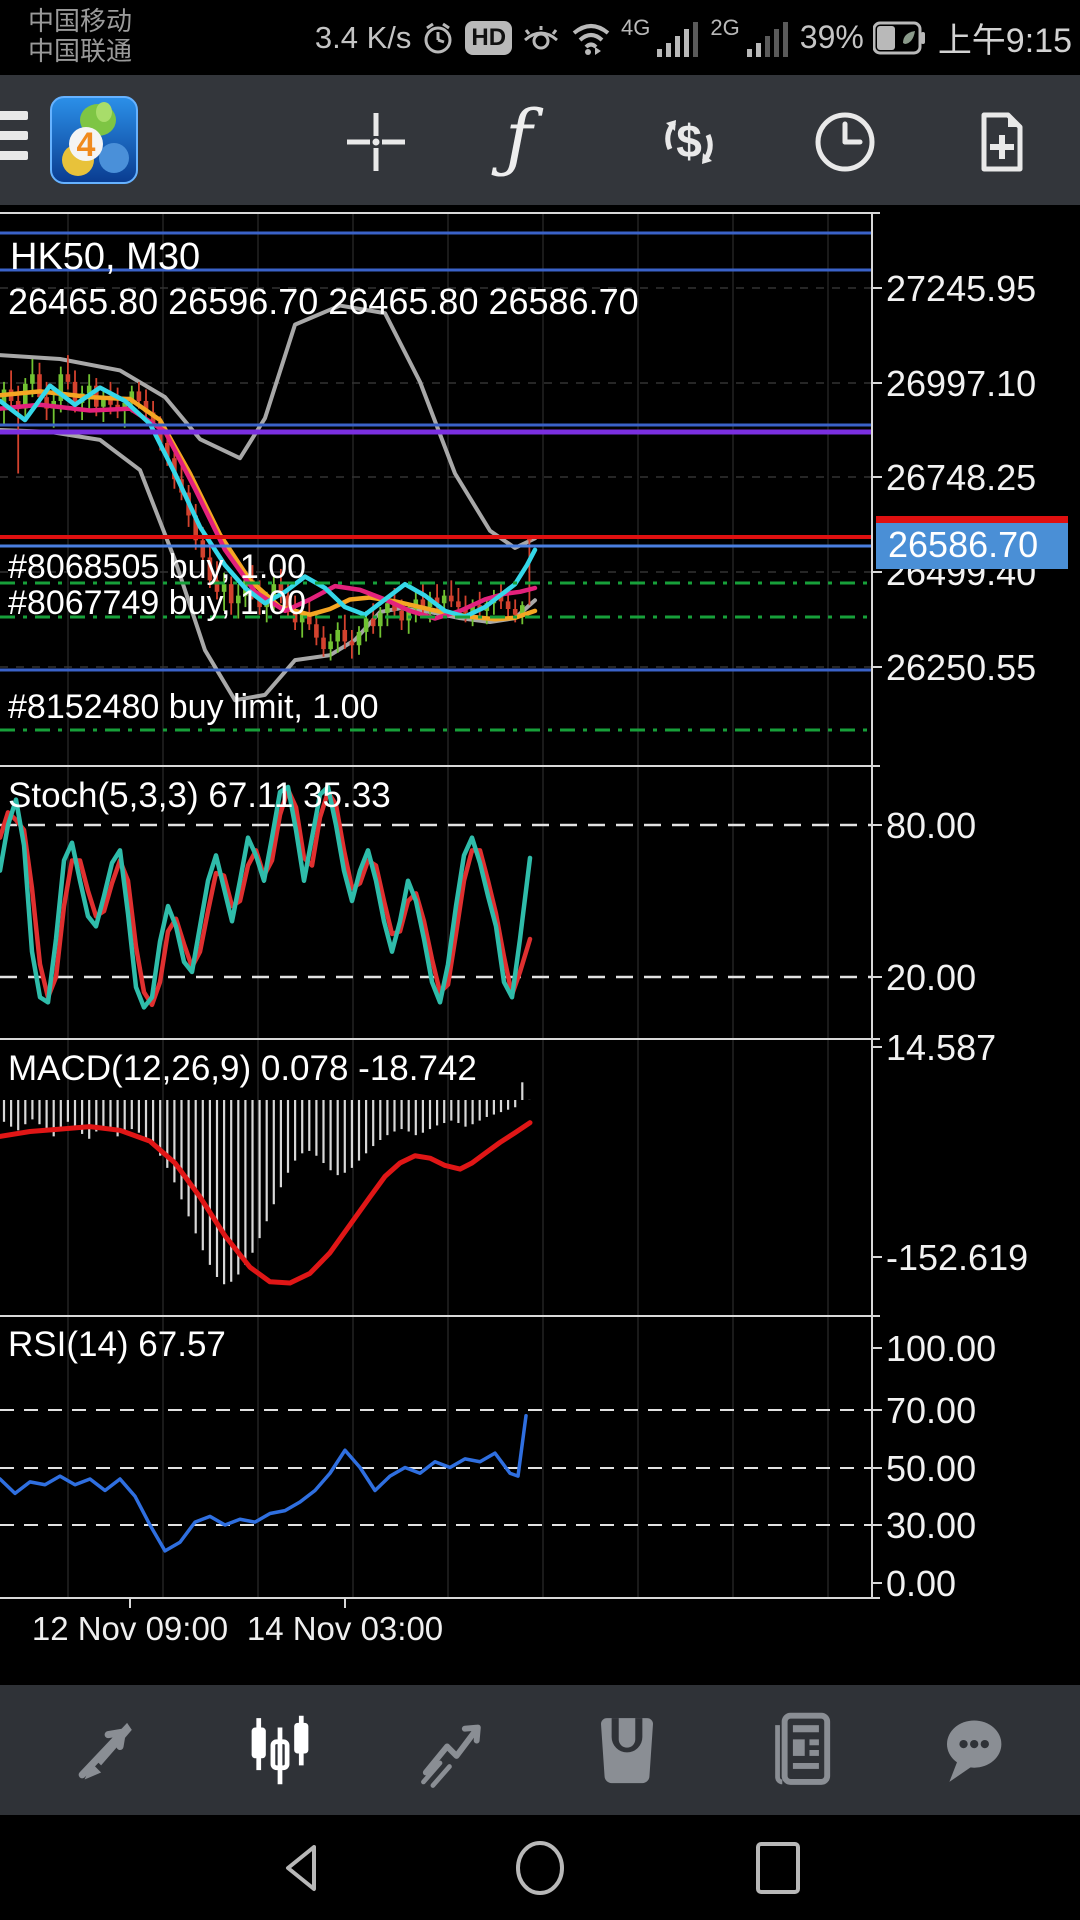 The image size is (1080, 1920). I want to click on history-tab-icon, so click(627, 1750).